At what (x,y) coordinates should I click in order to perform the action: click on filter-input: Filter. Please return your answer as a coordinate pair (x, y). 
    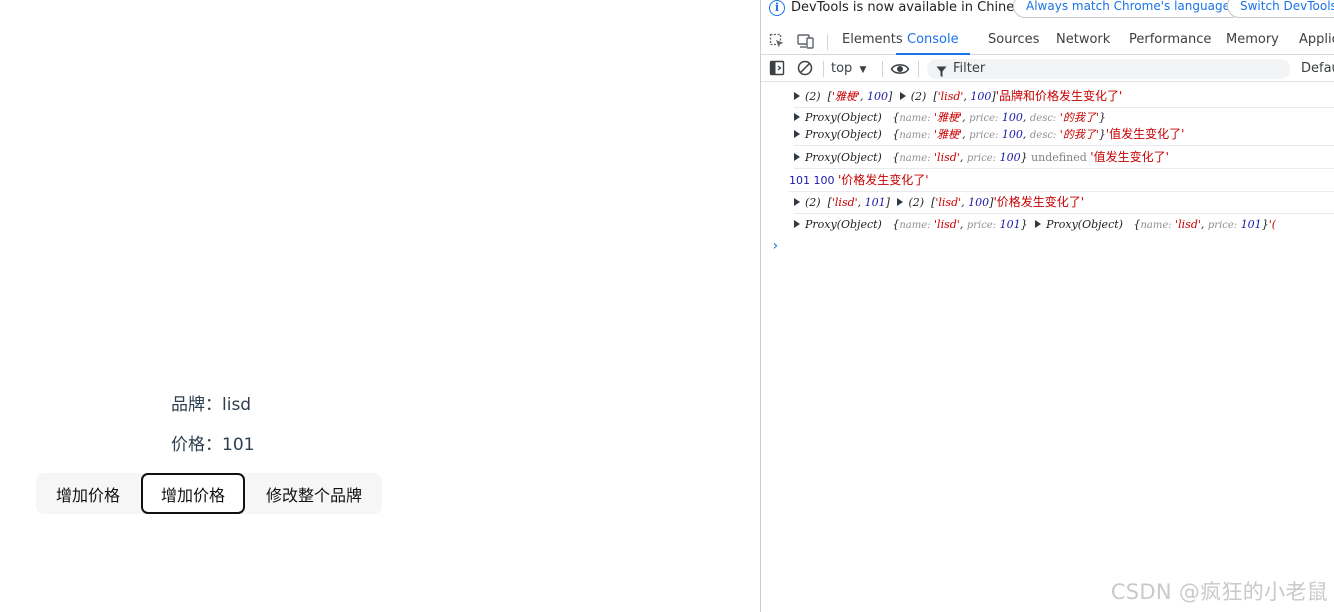
    Looking at the image, I should click on (1108, 69).